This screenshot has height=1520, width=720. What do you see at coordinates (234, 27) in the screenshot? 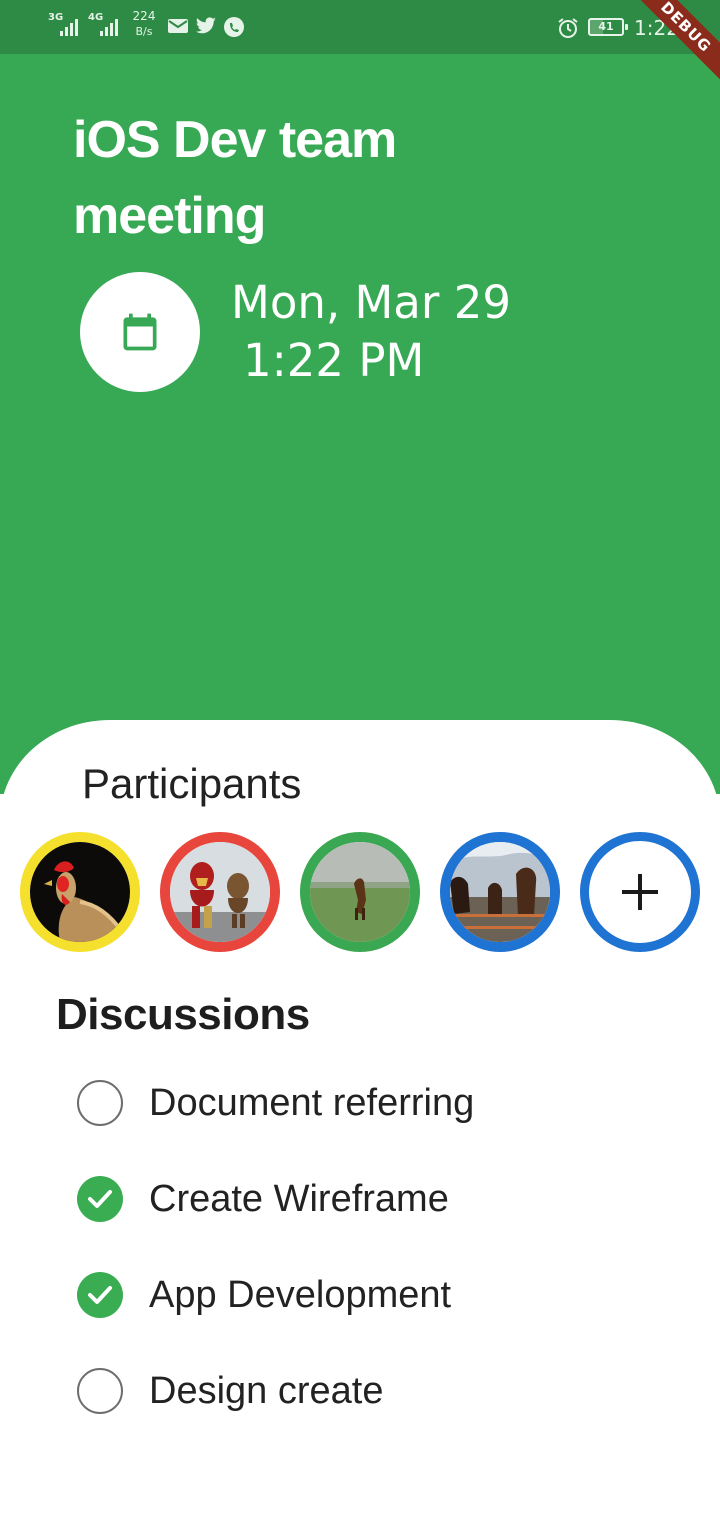
I see `whatsapp-icon` at bounding box center [234, 27].